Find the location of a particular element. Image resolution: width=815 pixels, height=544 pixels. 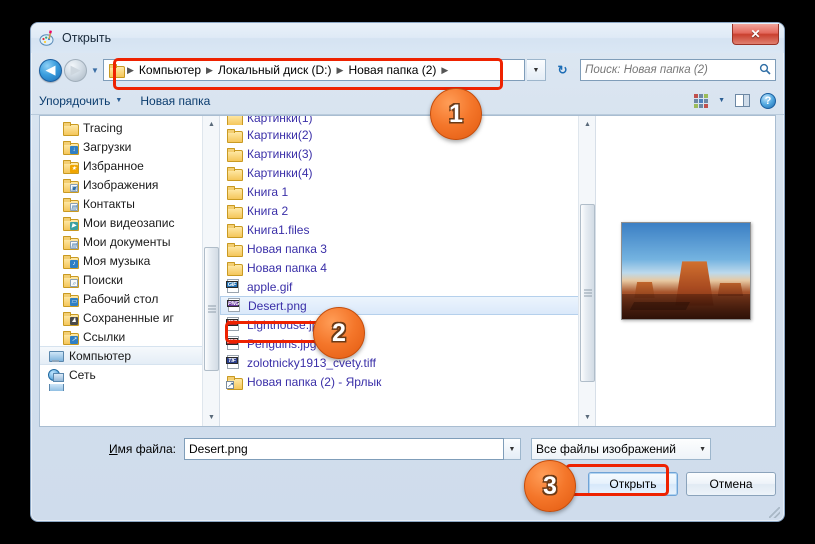

computer-icon is located at coordinates (56, 387).